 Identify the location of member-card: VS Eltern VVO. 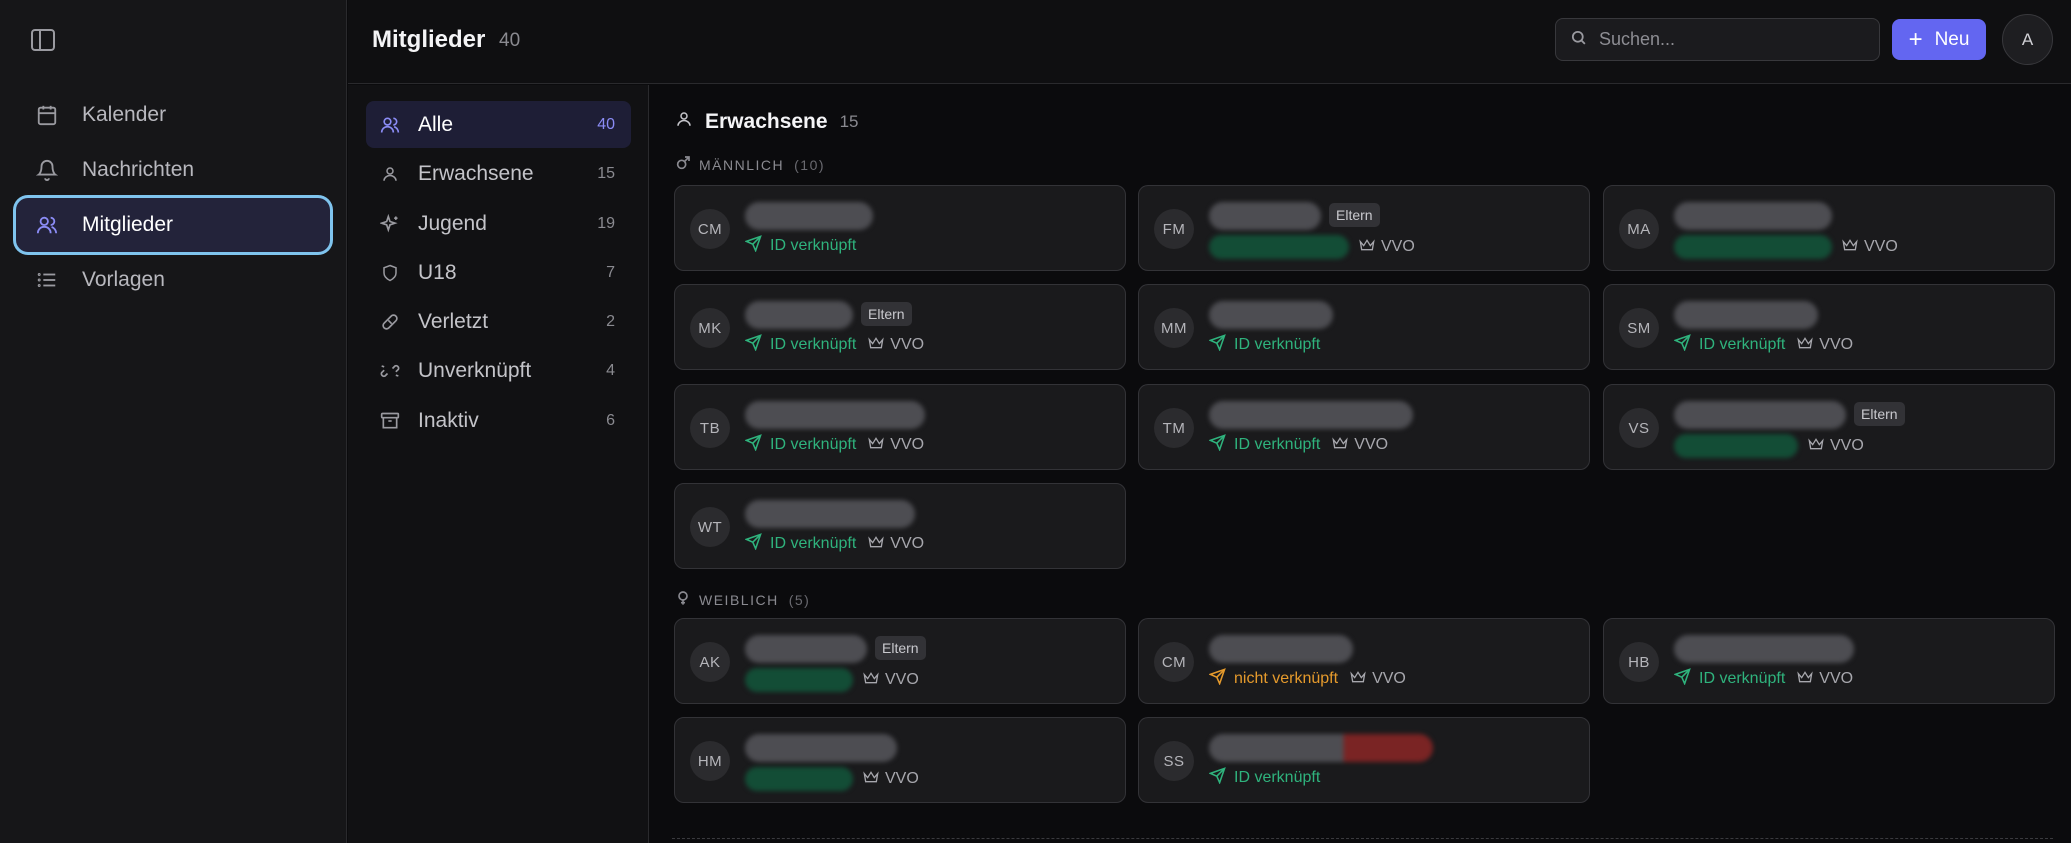
(1829, 427).